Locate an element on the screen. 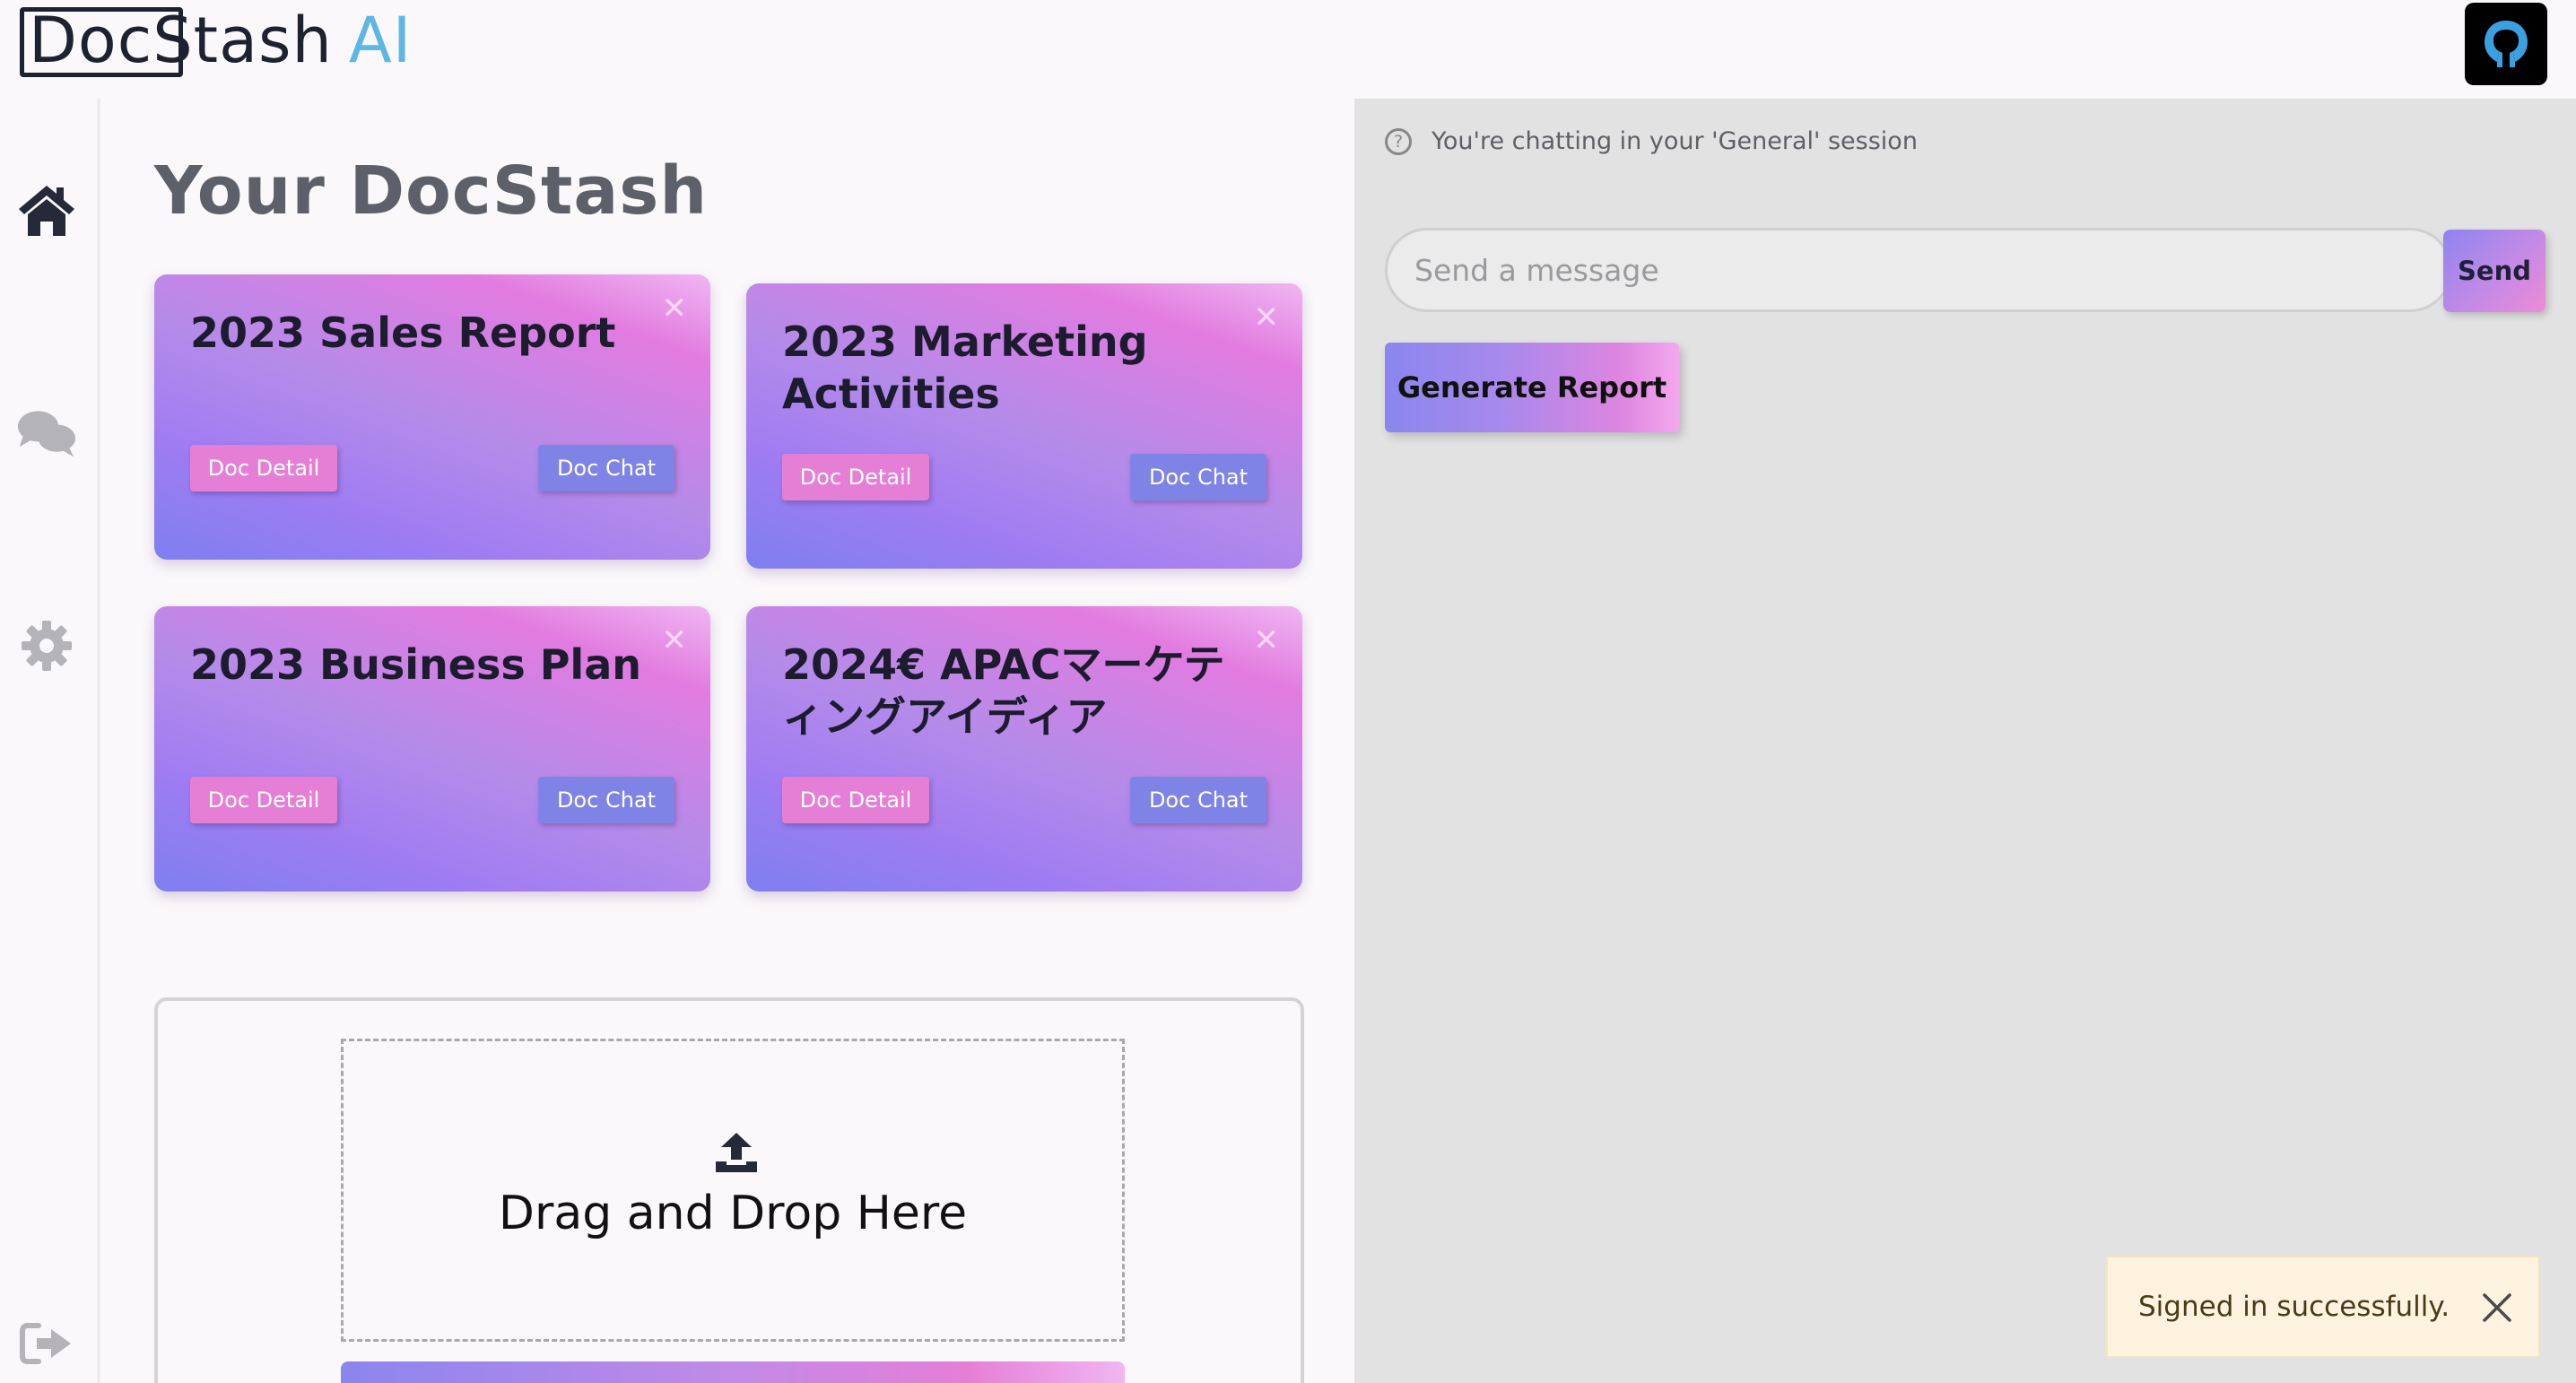  document-card: 2023 Business Plan ✕ Doc Detail Doc Chat is located at coordinates (432, 749).